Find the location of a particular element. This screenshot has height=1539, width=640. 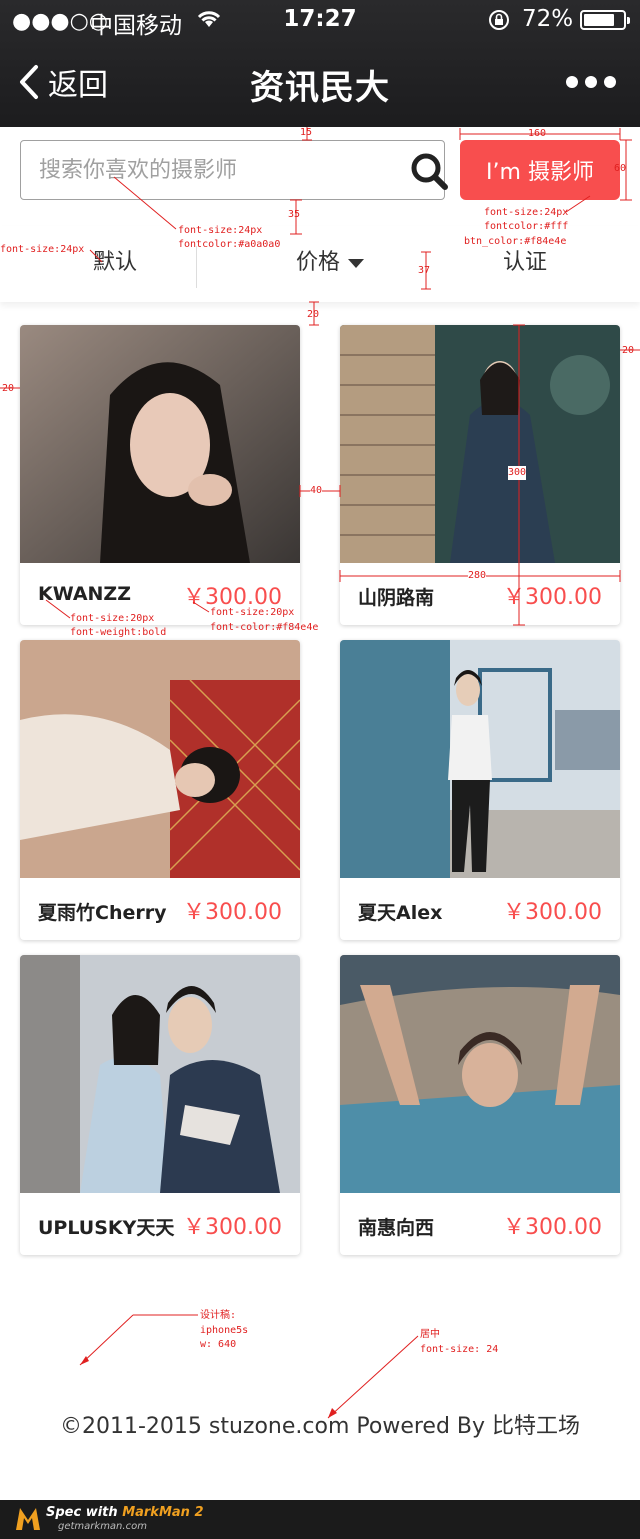

photographer-name: UPLUSKY天天 is located at coordinates (106, 1228).